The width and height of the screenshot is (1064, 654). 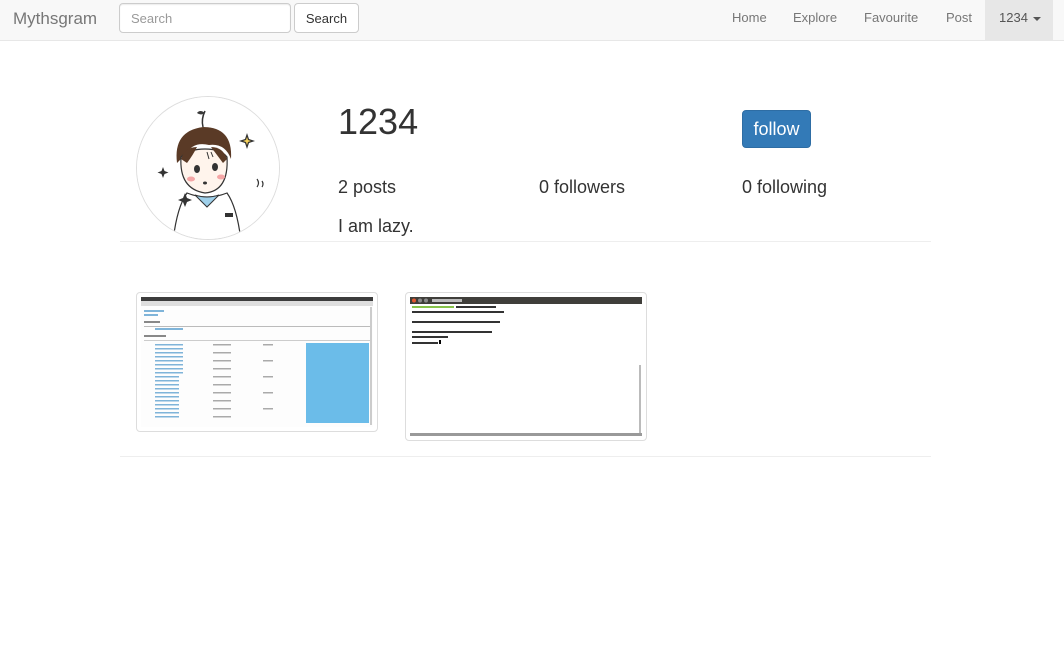 I want to click on avatar, so click(x=208, y=168).